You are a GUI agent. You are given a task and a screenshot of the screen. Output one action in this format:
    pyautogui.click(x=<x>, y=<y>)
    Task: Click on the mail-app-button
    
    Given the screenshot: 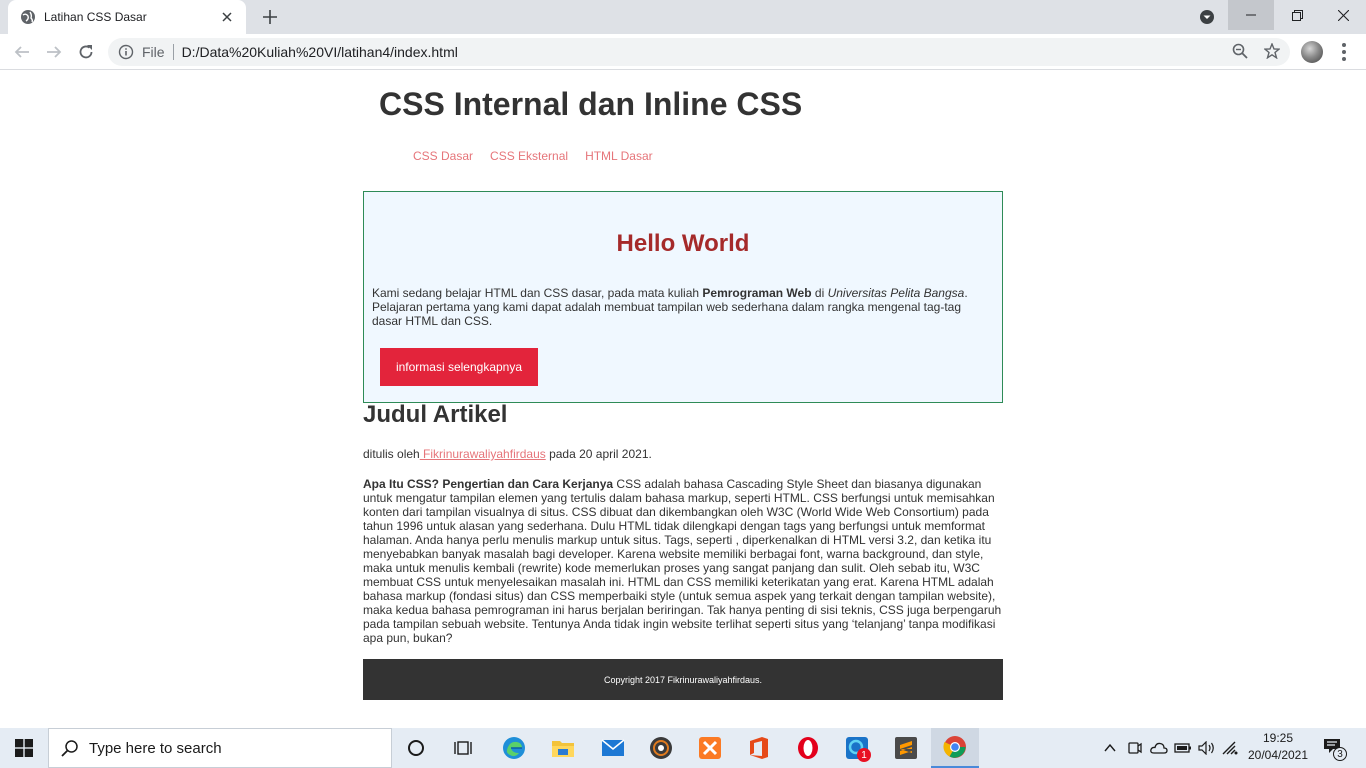 What is the action you would take?
    pyautogui.click(x=613, y=748)
    